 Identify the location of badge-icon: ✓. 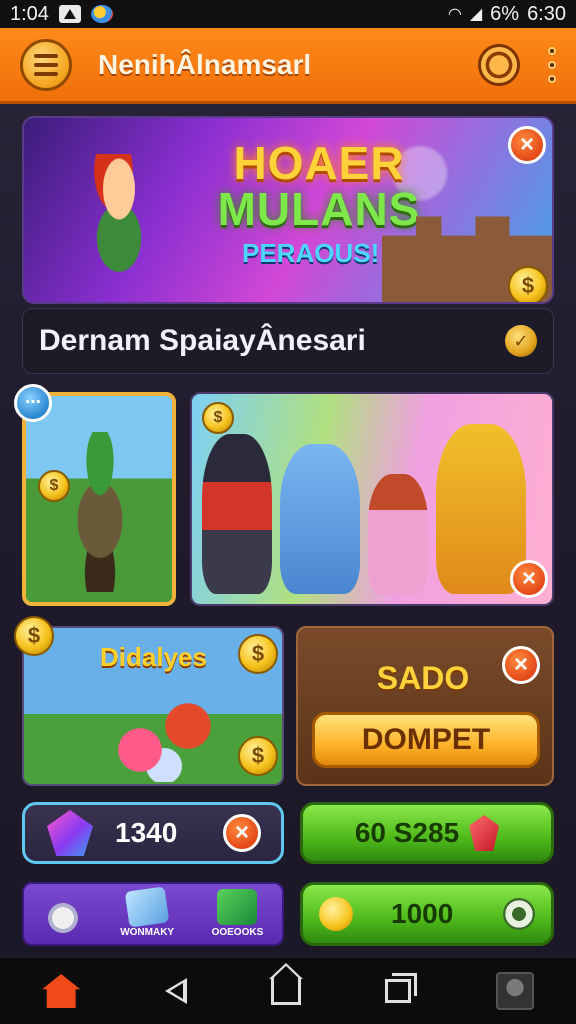
(521, 341).